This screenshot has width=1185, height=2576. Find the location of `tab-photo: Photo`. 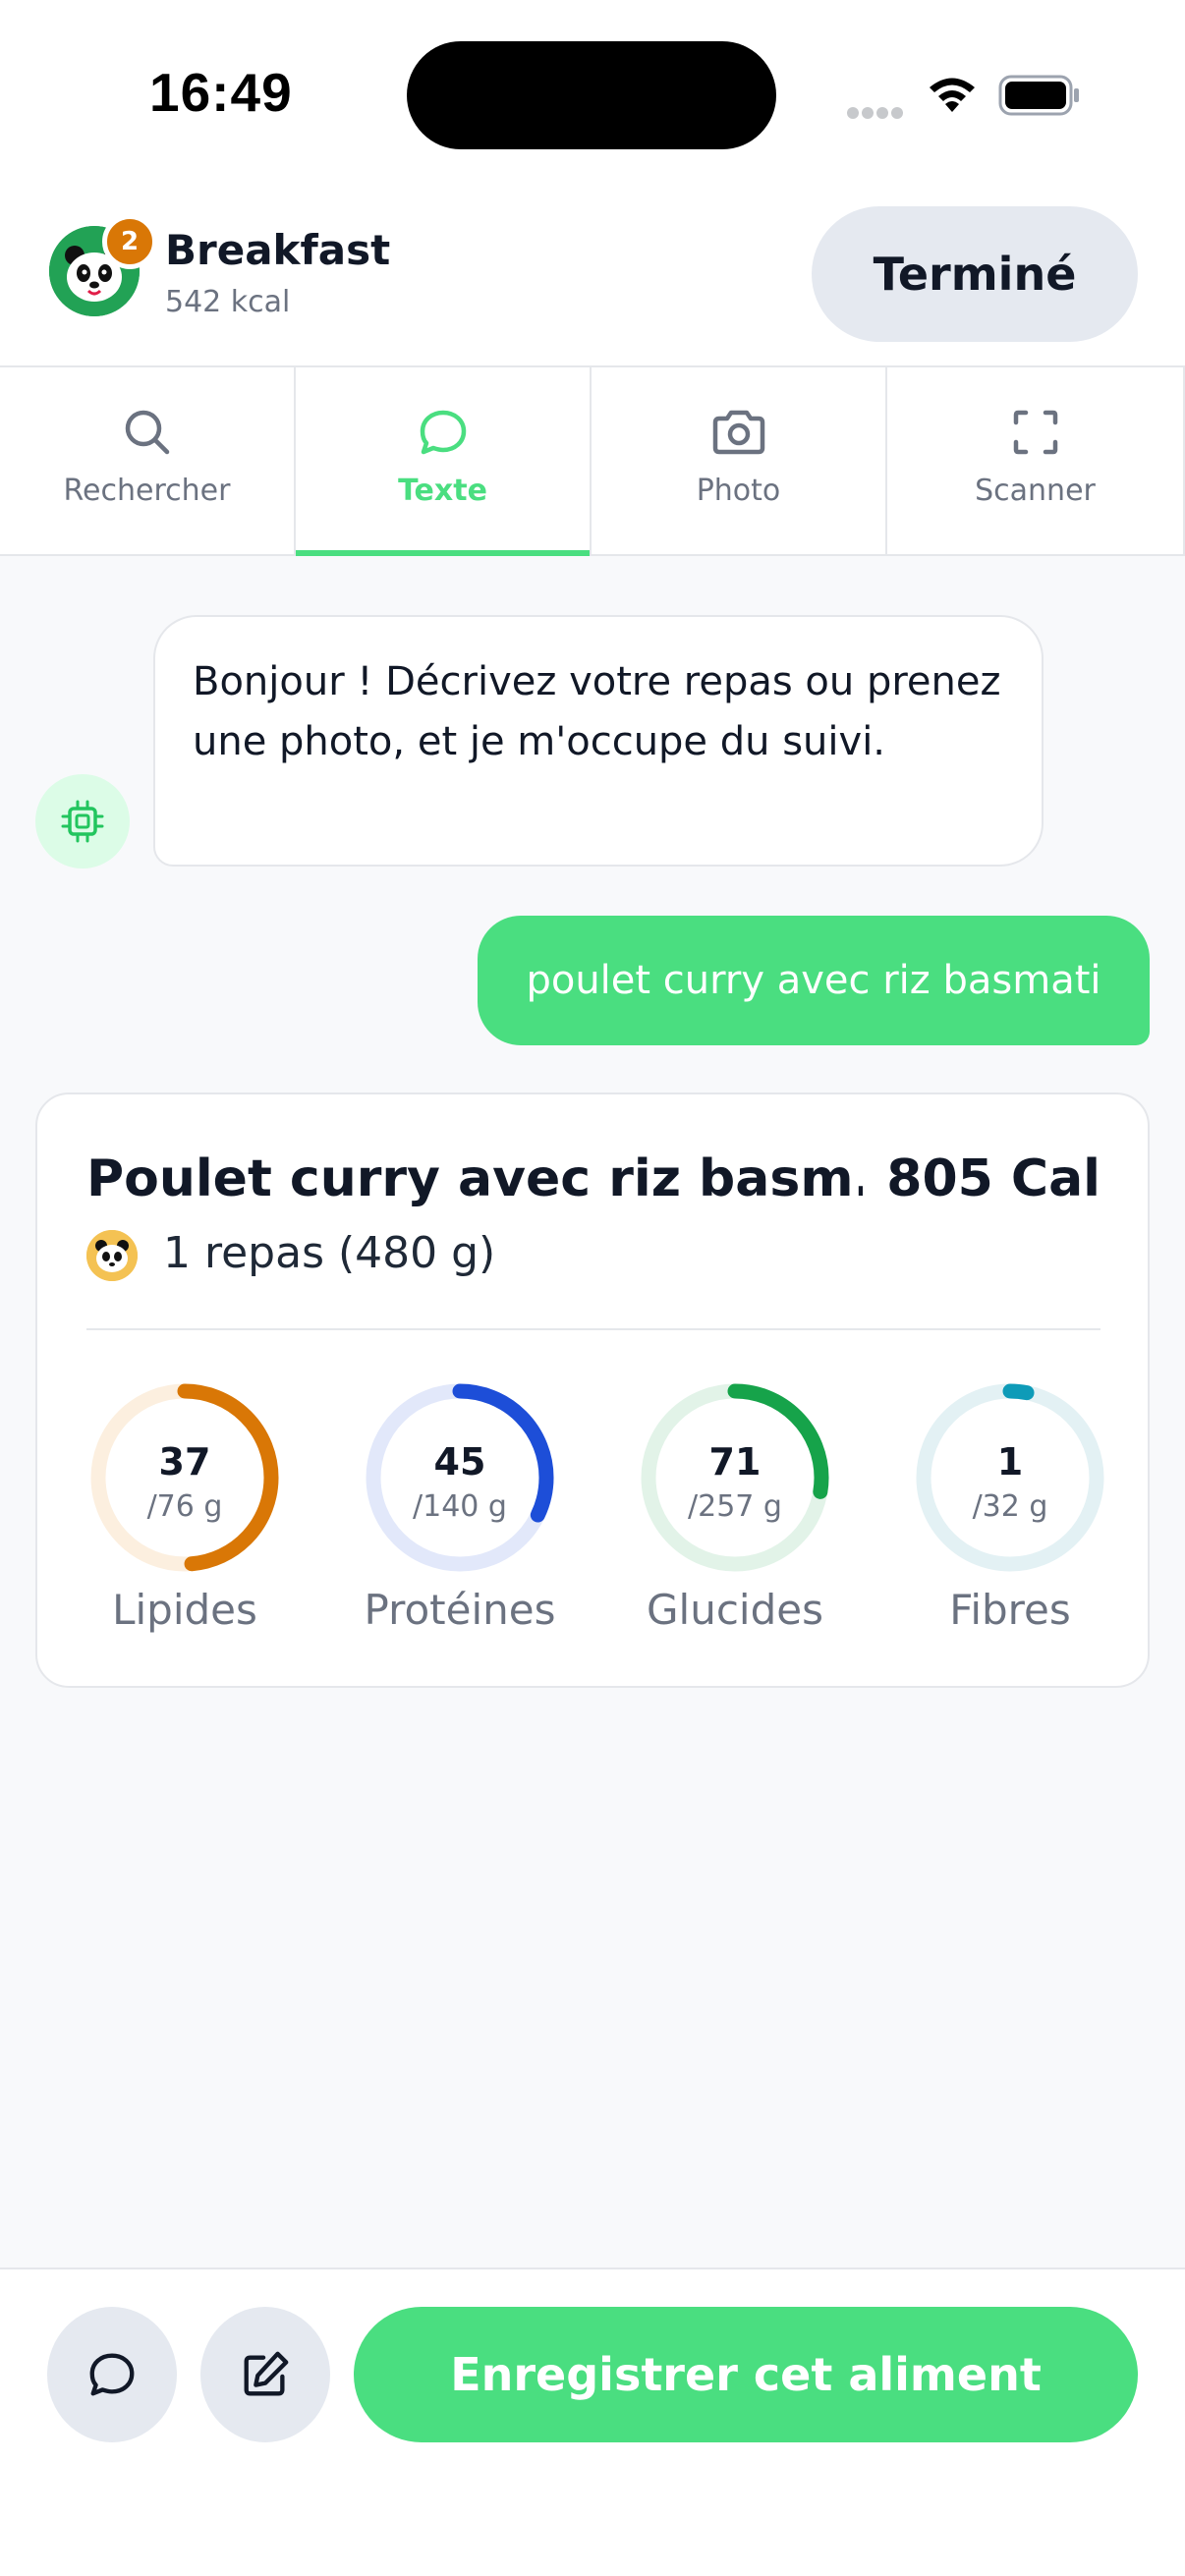

tab-photo: Photo is located at coordinates (740, 460).